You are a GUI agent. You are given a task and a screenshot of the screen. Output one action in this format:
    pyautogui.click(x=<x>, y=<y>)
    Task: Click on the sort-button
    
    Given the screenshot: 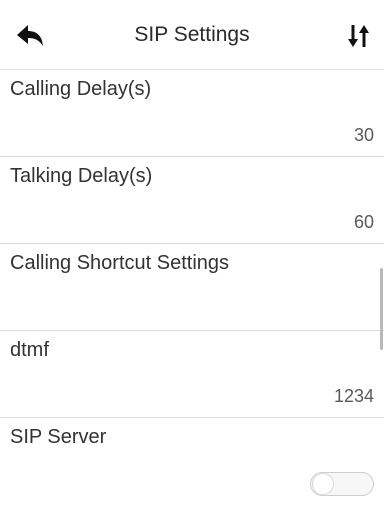 What is the action you would take?
    pyautogui.click(x=359, y=36)
    